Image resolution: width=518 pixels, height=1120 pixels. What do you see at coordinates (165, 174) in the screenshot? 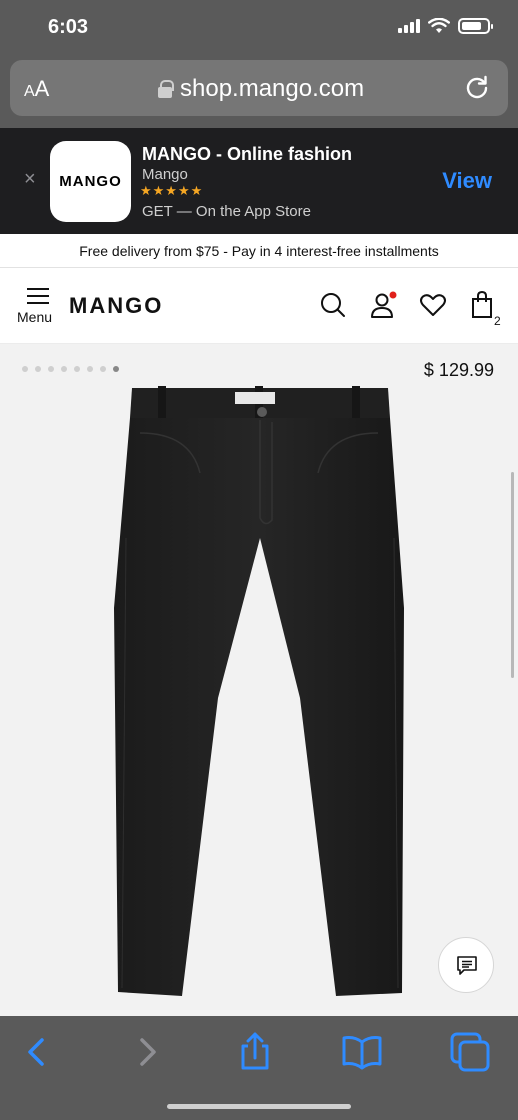
I see `app-developer: Mango` at bounding box center [165, 174].